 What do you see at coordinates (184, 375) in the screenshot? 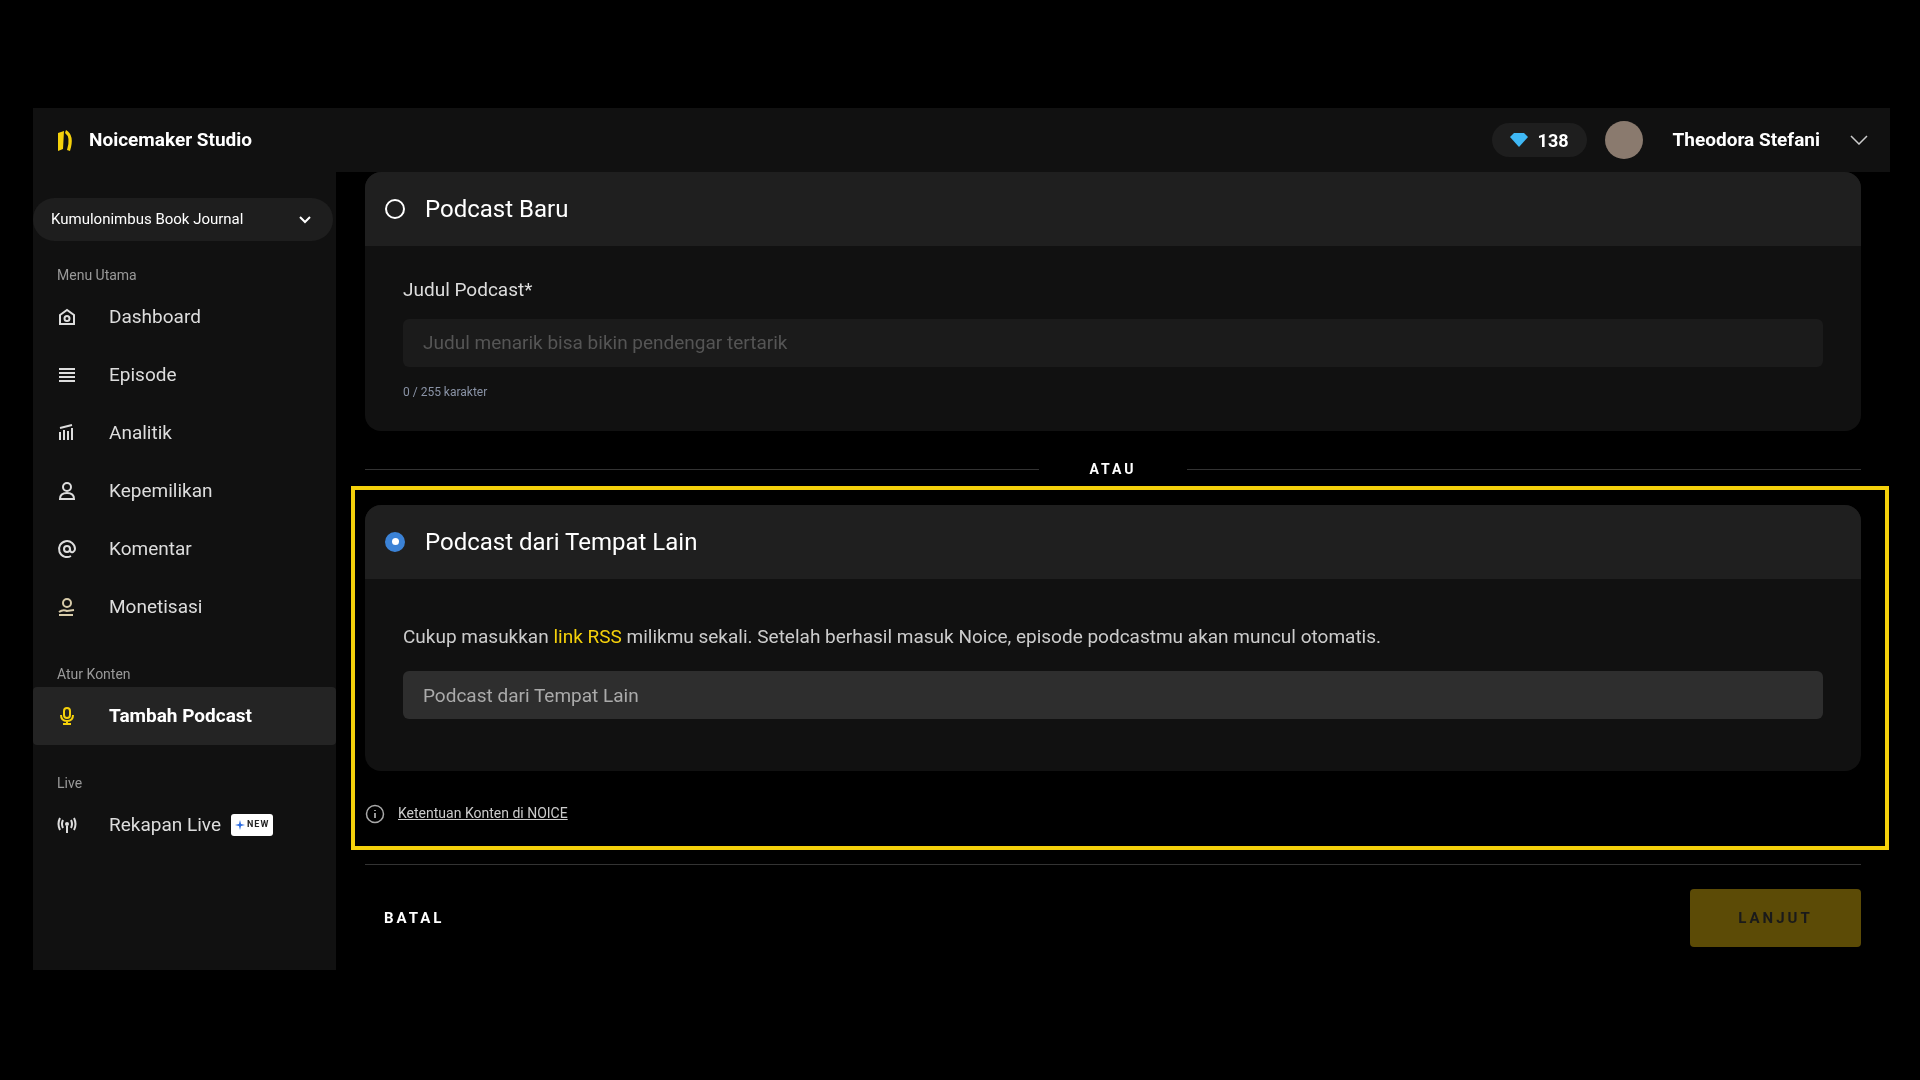
I see `sidebar-item: Episode` at bounding box center [184, 375].